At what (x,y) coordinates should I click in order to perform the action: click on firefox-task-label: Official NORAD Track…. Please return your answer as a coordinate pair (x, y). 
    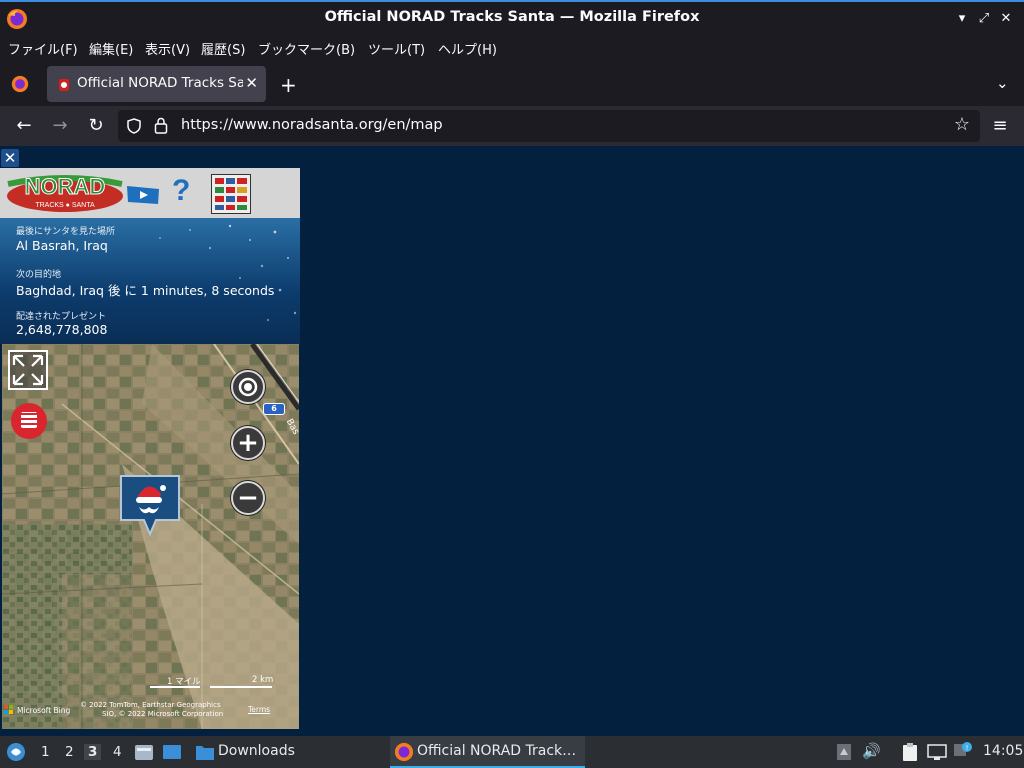
    Looking at the image, I should click on (497, 751).